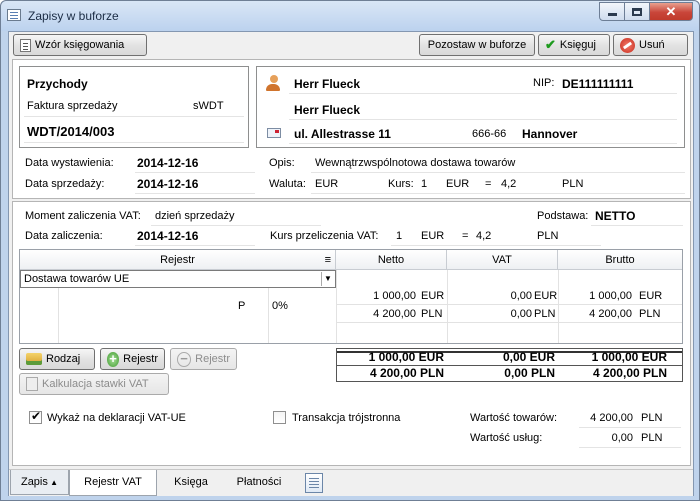 Image resolution: width=700 pixels, height=501 pixels. Describe the element at coordinates (577, 45) in the screenshot. I see `post-label: Księguj` at that location.